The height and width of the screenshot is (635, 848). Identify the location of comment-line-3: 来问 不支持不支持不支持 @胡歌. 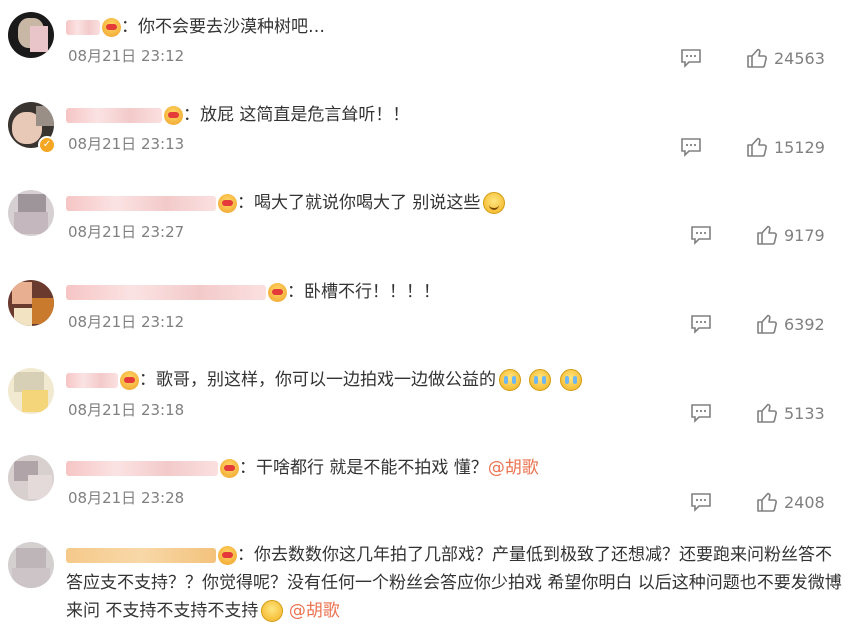
(203, 611).